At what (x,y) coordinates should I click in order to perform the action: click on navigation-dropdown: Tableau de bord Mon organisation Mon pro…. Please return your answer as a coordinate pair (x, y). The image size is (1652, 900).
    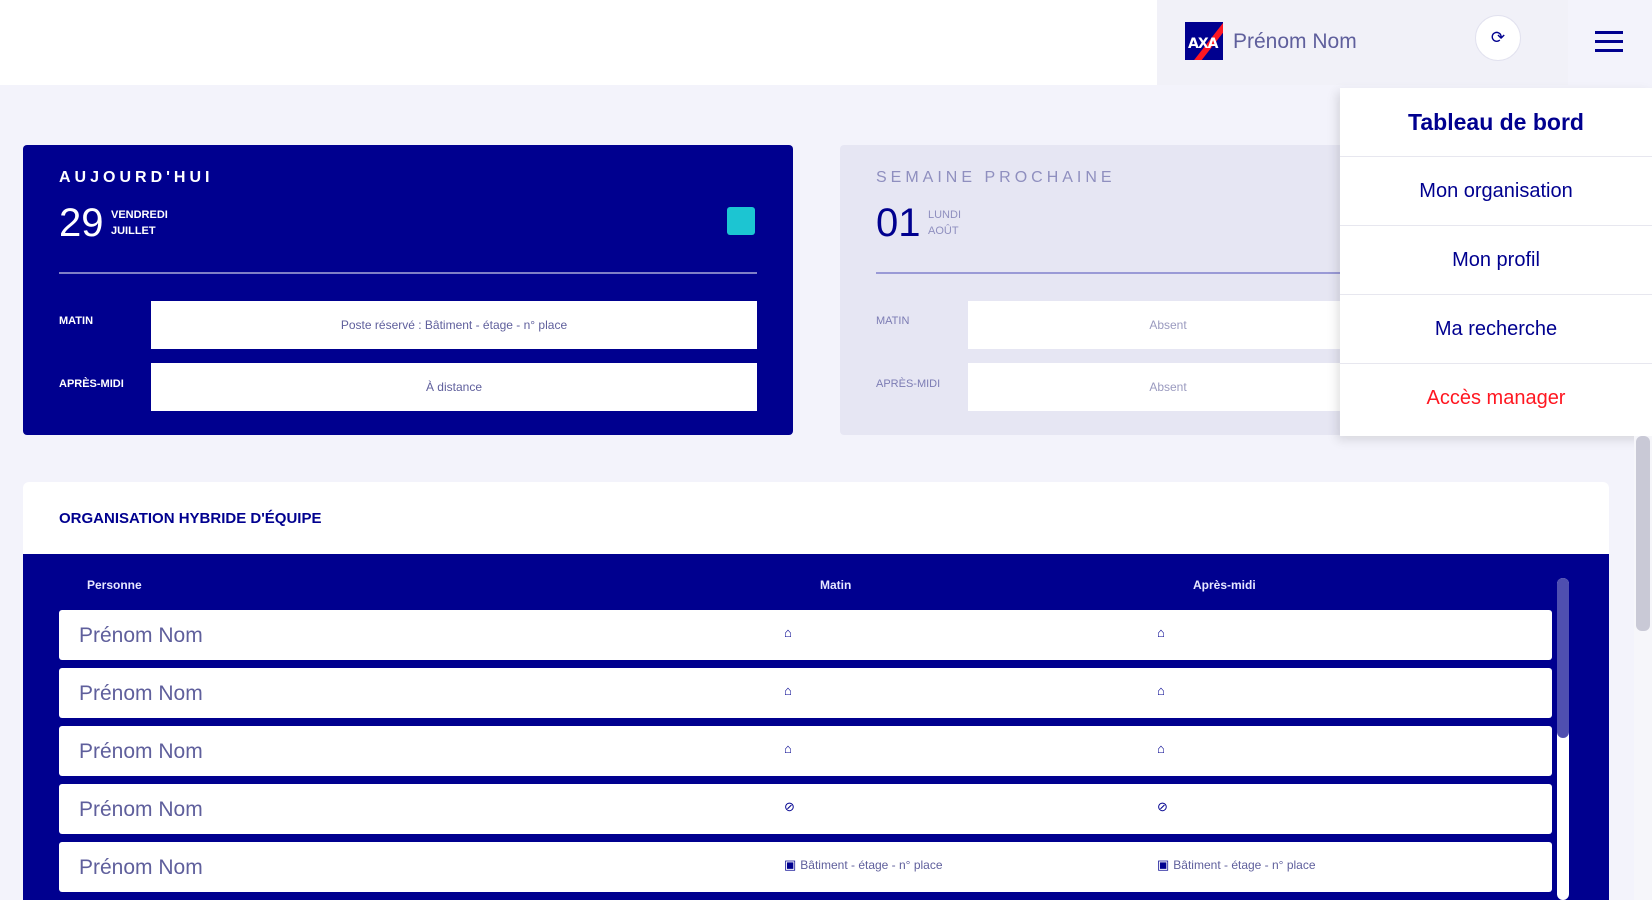
    Looking at the image, I should click on (1496, 262).